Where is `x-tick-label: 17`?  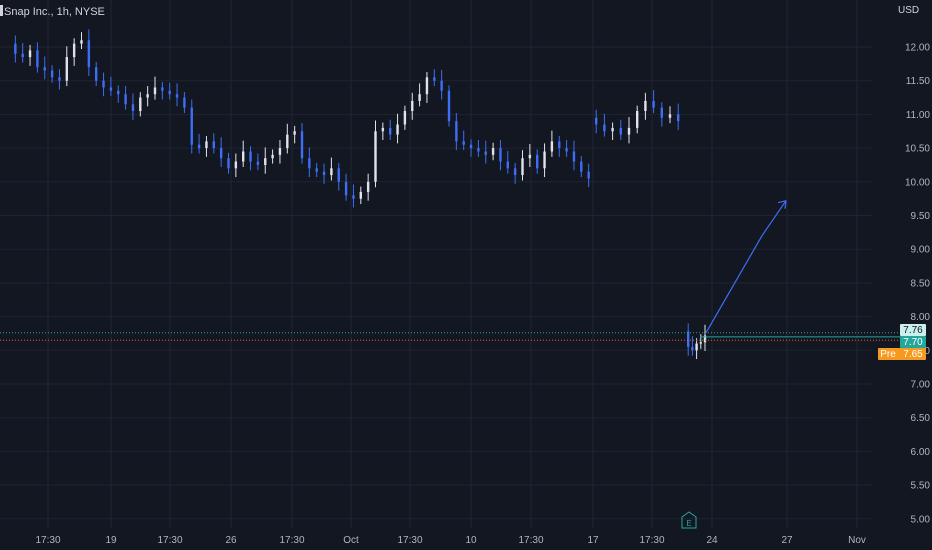 x-tick-label: 17 is located at coordinates (593, 540).